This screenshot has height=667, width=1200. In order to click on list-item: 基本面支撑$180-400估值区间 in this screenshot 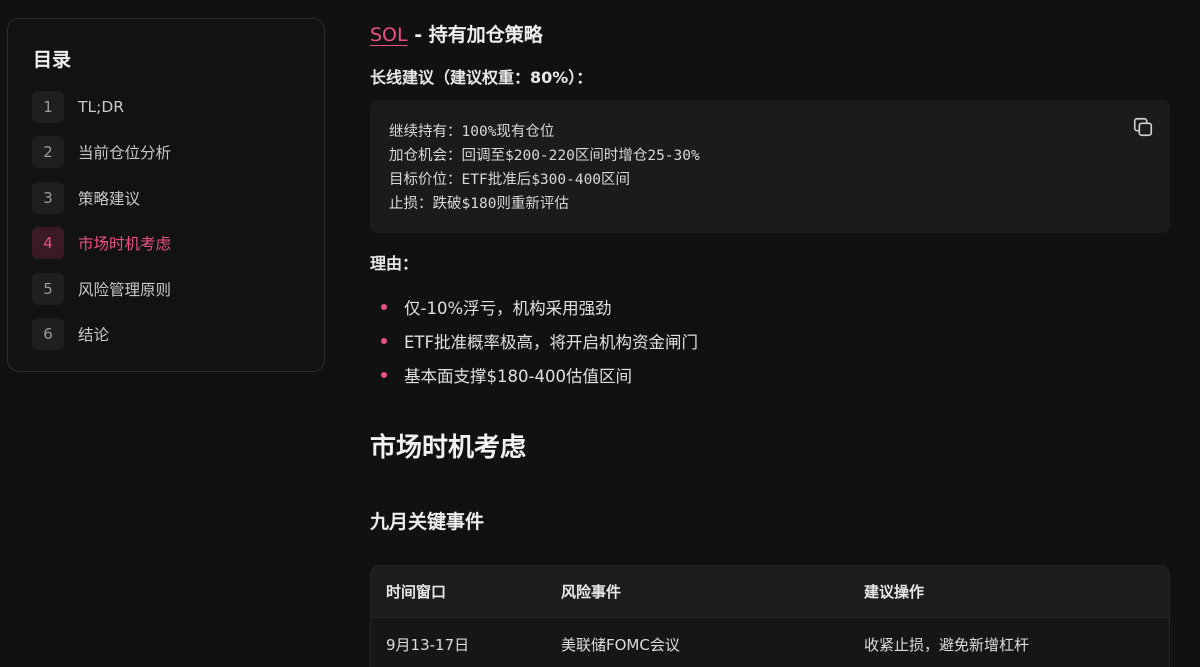, I will do `click(534, 375)`.